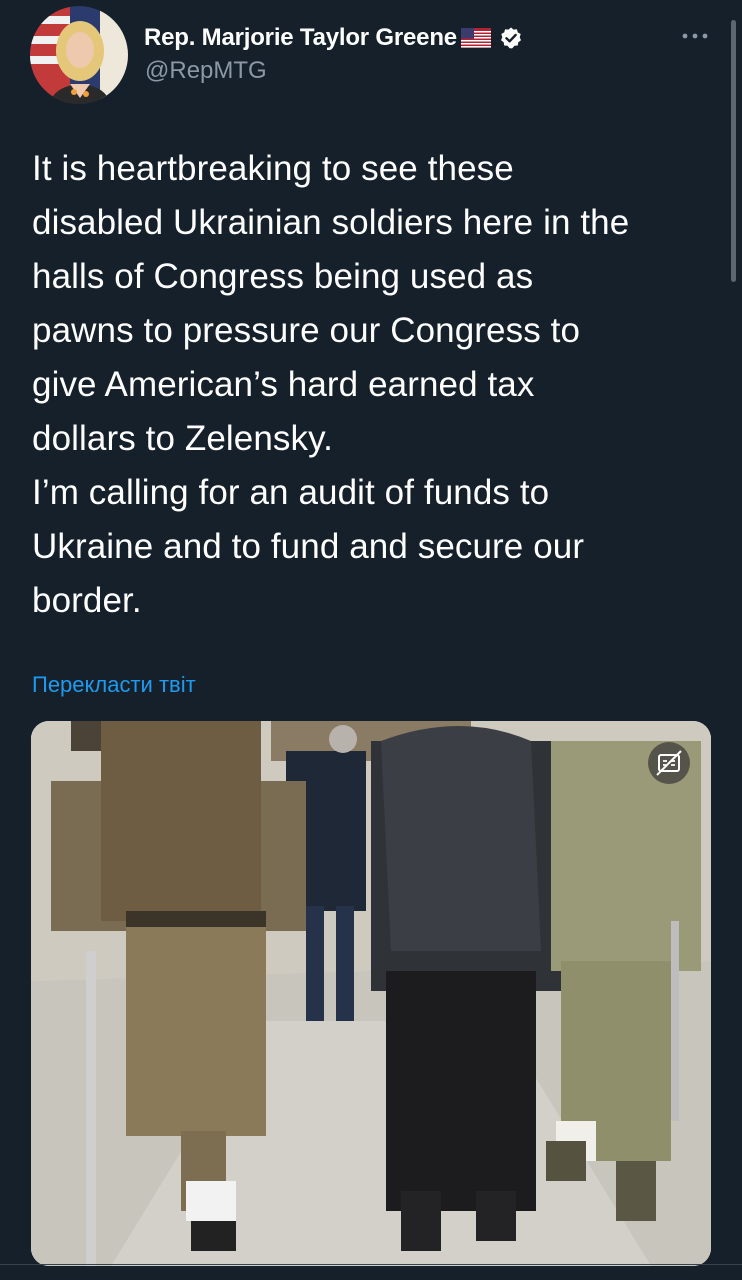  Describe the element at coordinates (300, 38) in the screenshot. I see `display-name: Rep. Marjorie Taylor Greene` at that location.